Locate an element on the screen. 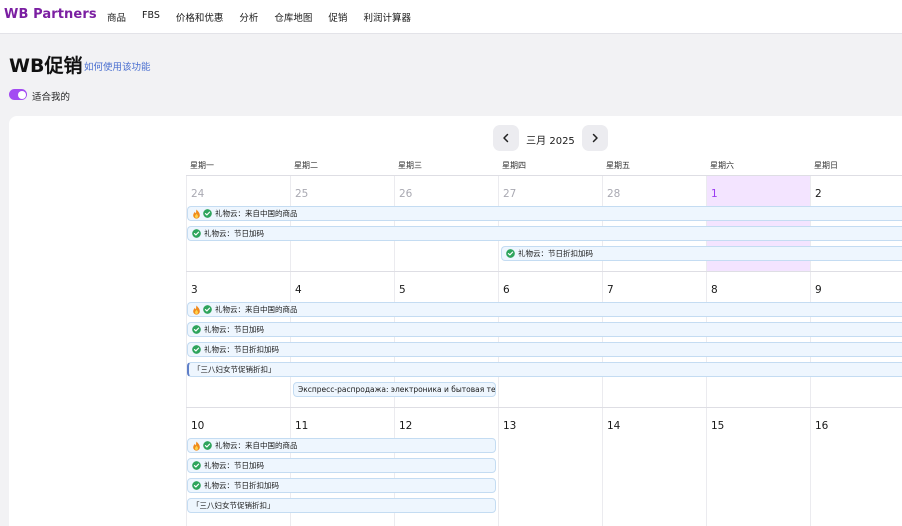 This screenshot has height=526, width=902. nav-item-analytics: 分析 is located at coordinates (248, 17).